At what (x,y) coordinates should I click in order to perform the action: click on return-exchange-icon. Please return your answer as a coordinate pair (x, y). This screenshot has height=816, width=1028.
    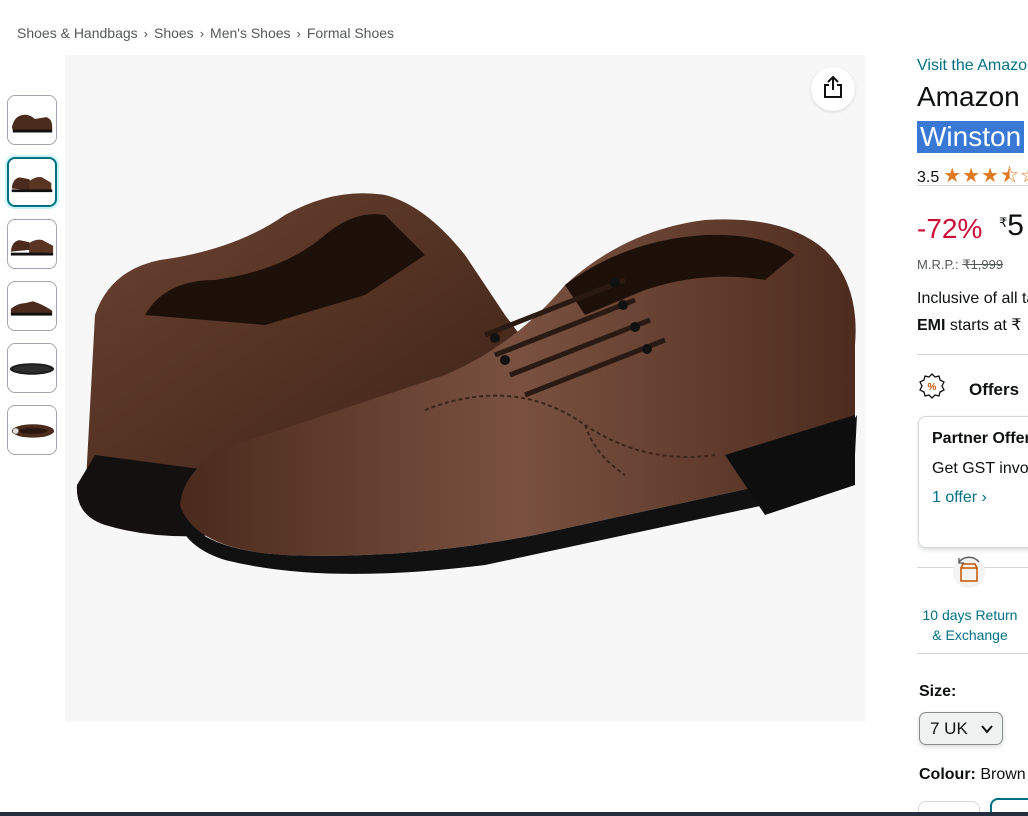
    Looking at the image, I should click on (969, 572).